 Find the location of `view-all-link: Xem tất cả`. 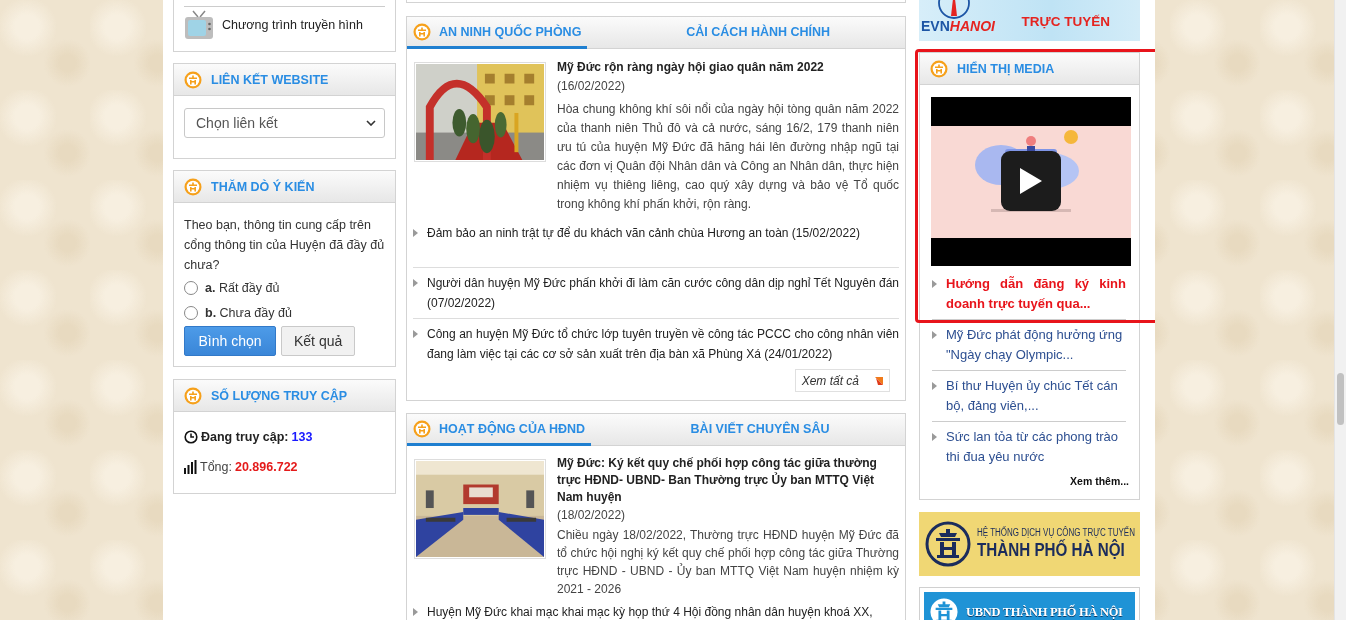

view-all-link: Xem tất cả is located at coordinates (842, 380).